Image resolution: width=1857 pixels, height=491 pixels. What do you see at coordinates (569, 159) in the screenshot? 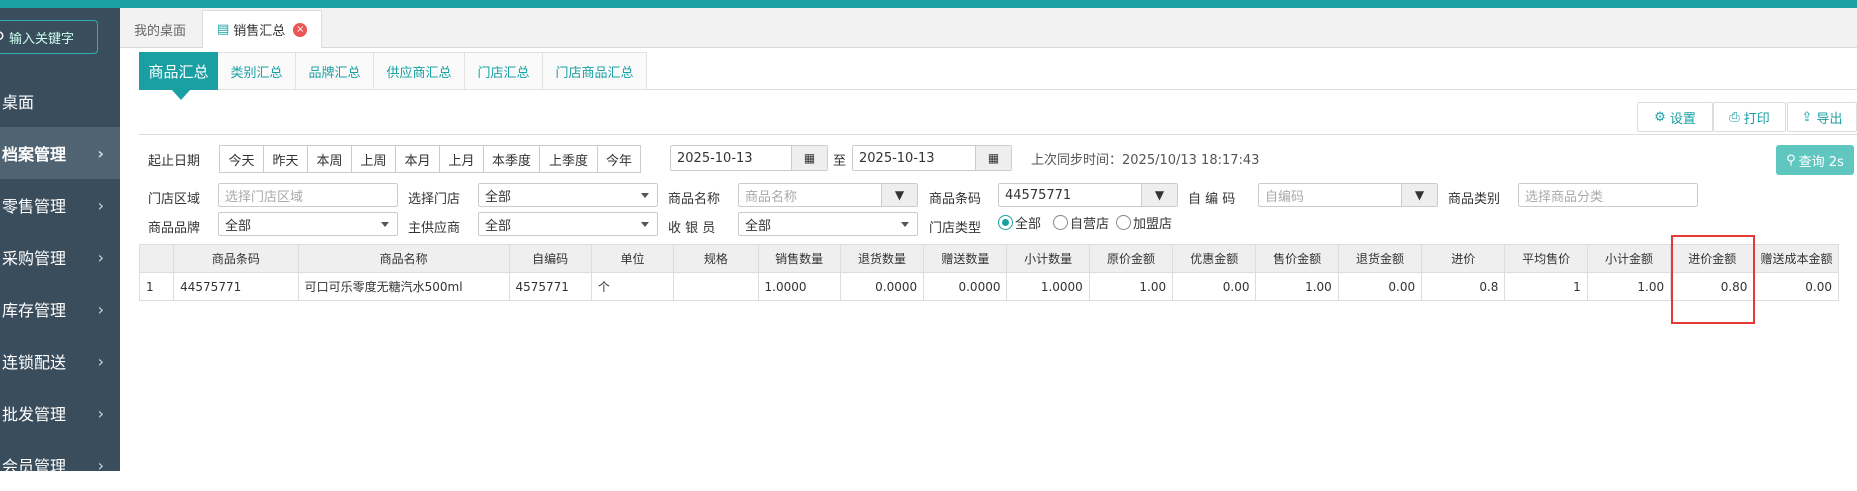
I see `quick-date-last-quarter: 上季度` at bounding box center [569, 159].